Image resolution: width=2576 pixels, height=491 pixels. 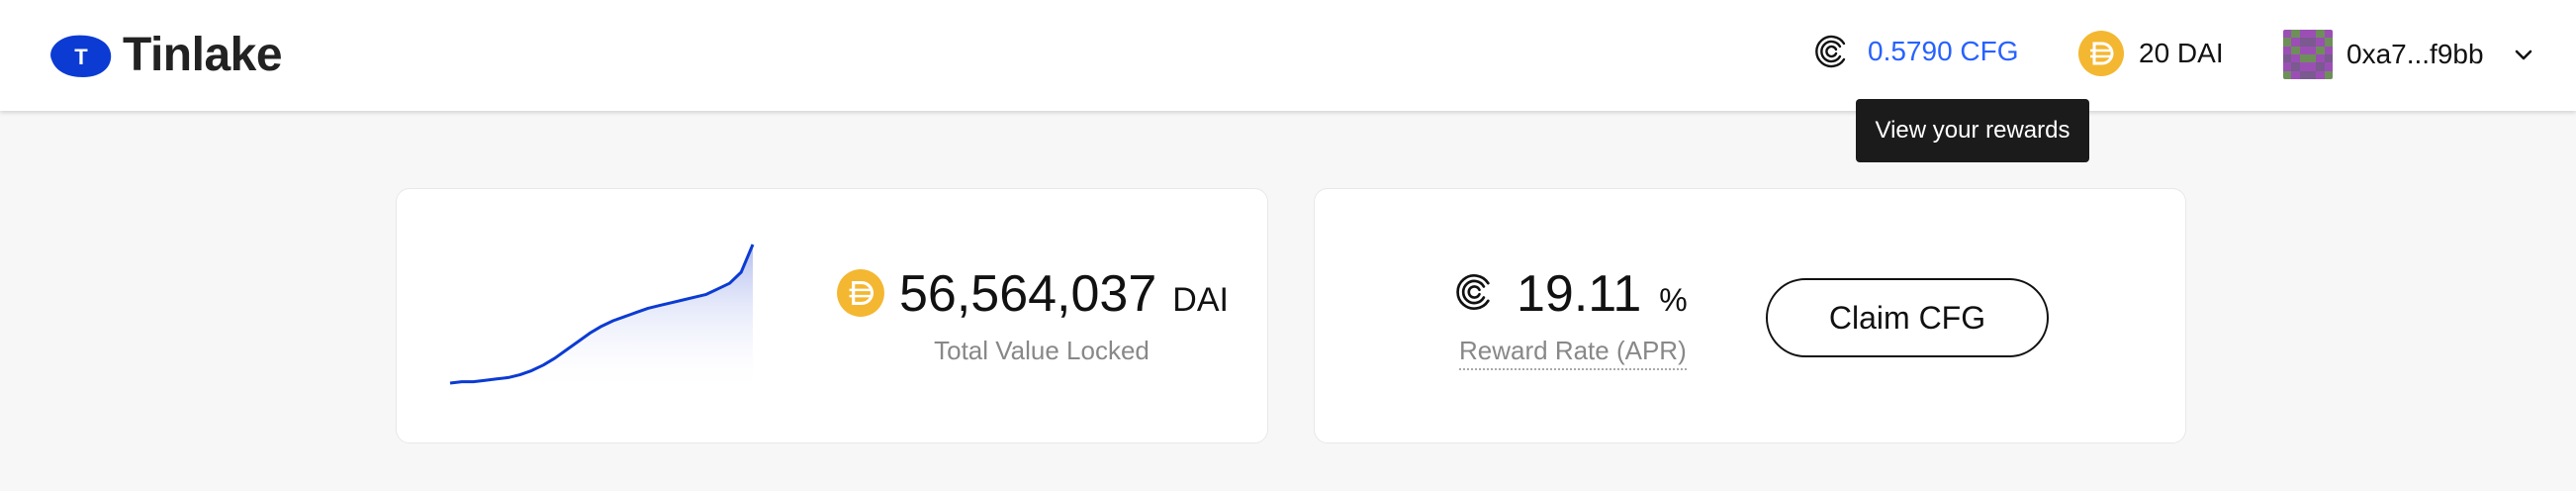 I want to click on tvl-sparkline-area, so click(x=601, y=319).